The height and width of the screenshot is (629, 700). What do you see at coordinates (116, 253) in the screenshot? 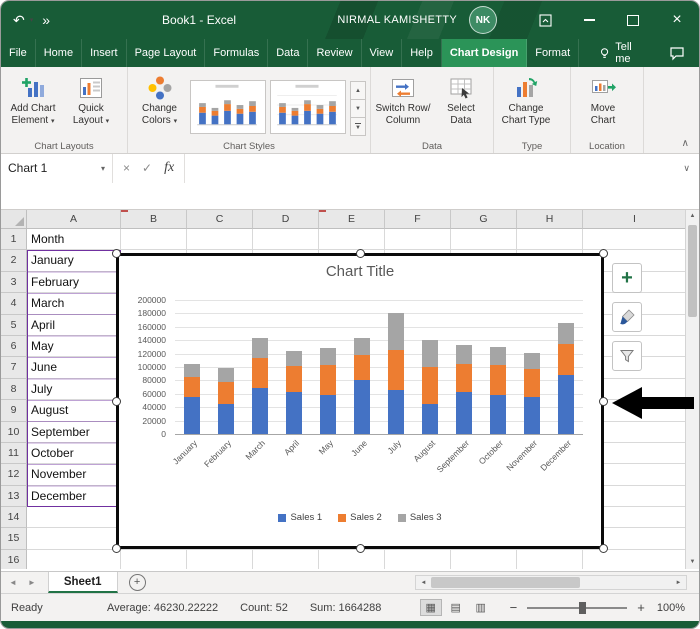
I see `chart-handle-top-left` at bounding box center [116, 253].